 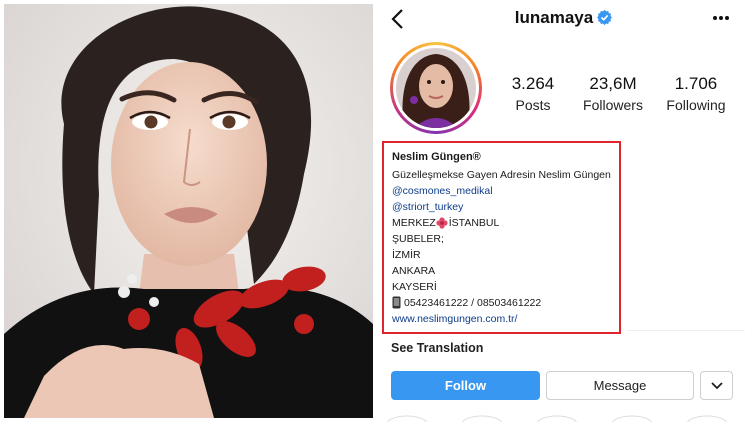 What do you see at coordinates (465, 385) in the screenshot?
I see `follow-button: Follow` at bounding box center [465, 385].